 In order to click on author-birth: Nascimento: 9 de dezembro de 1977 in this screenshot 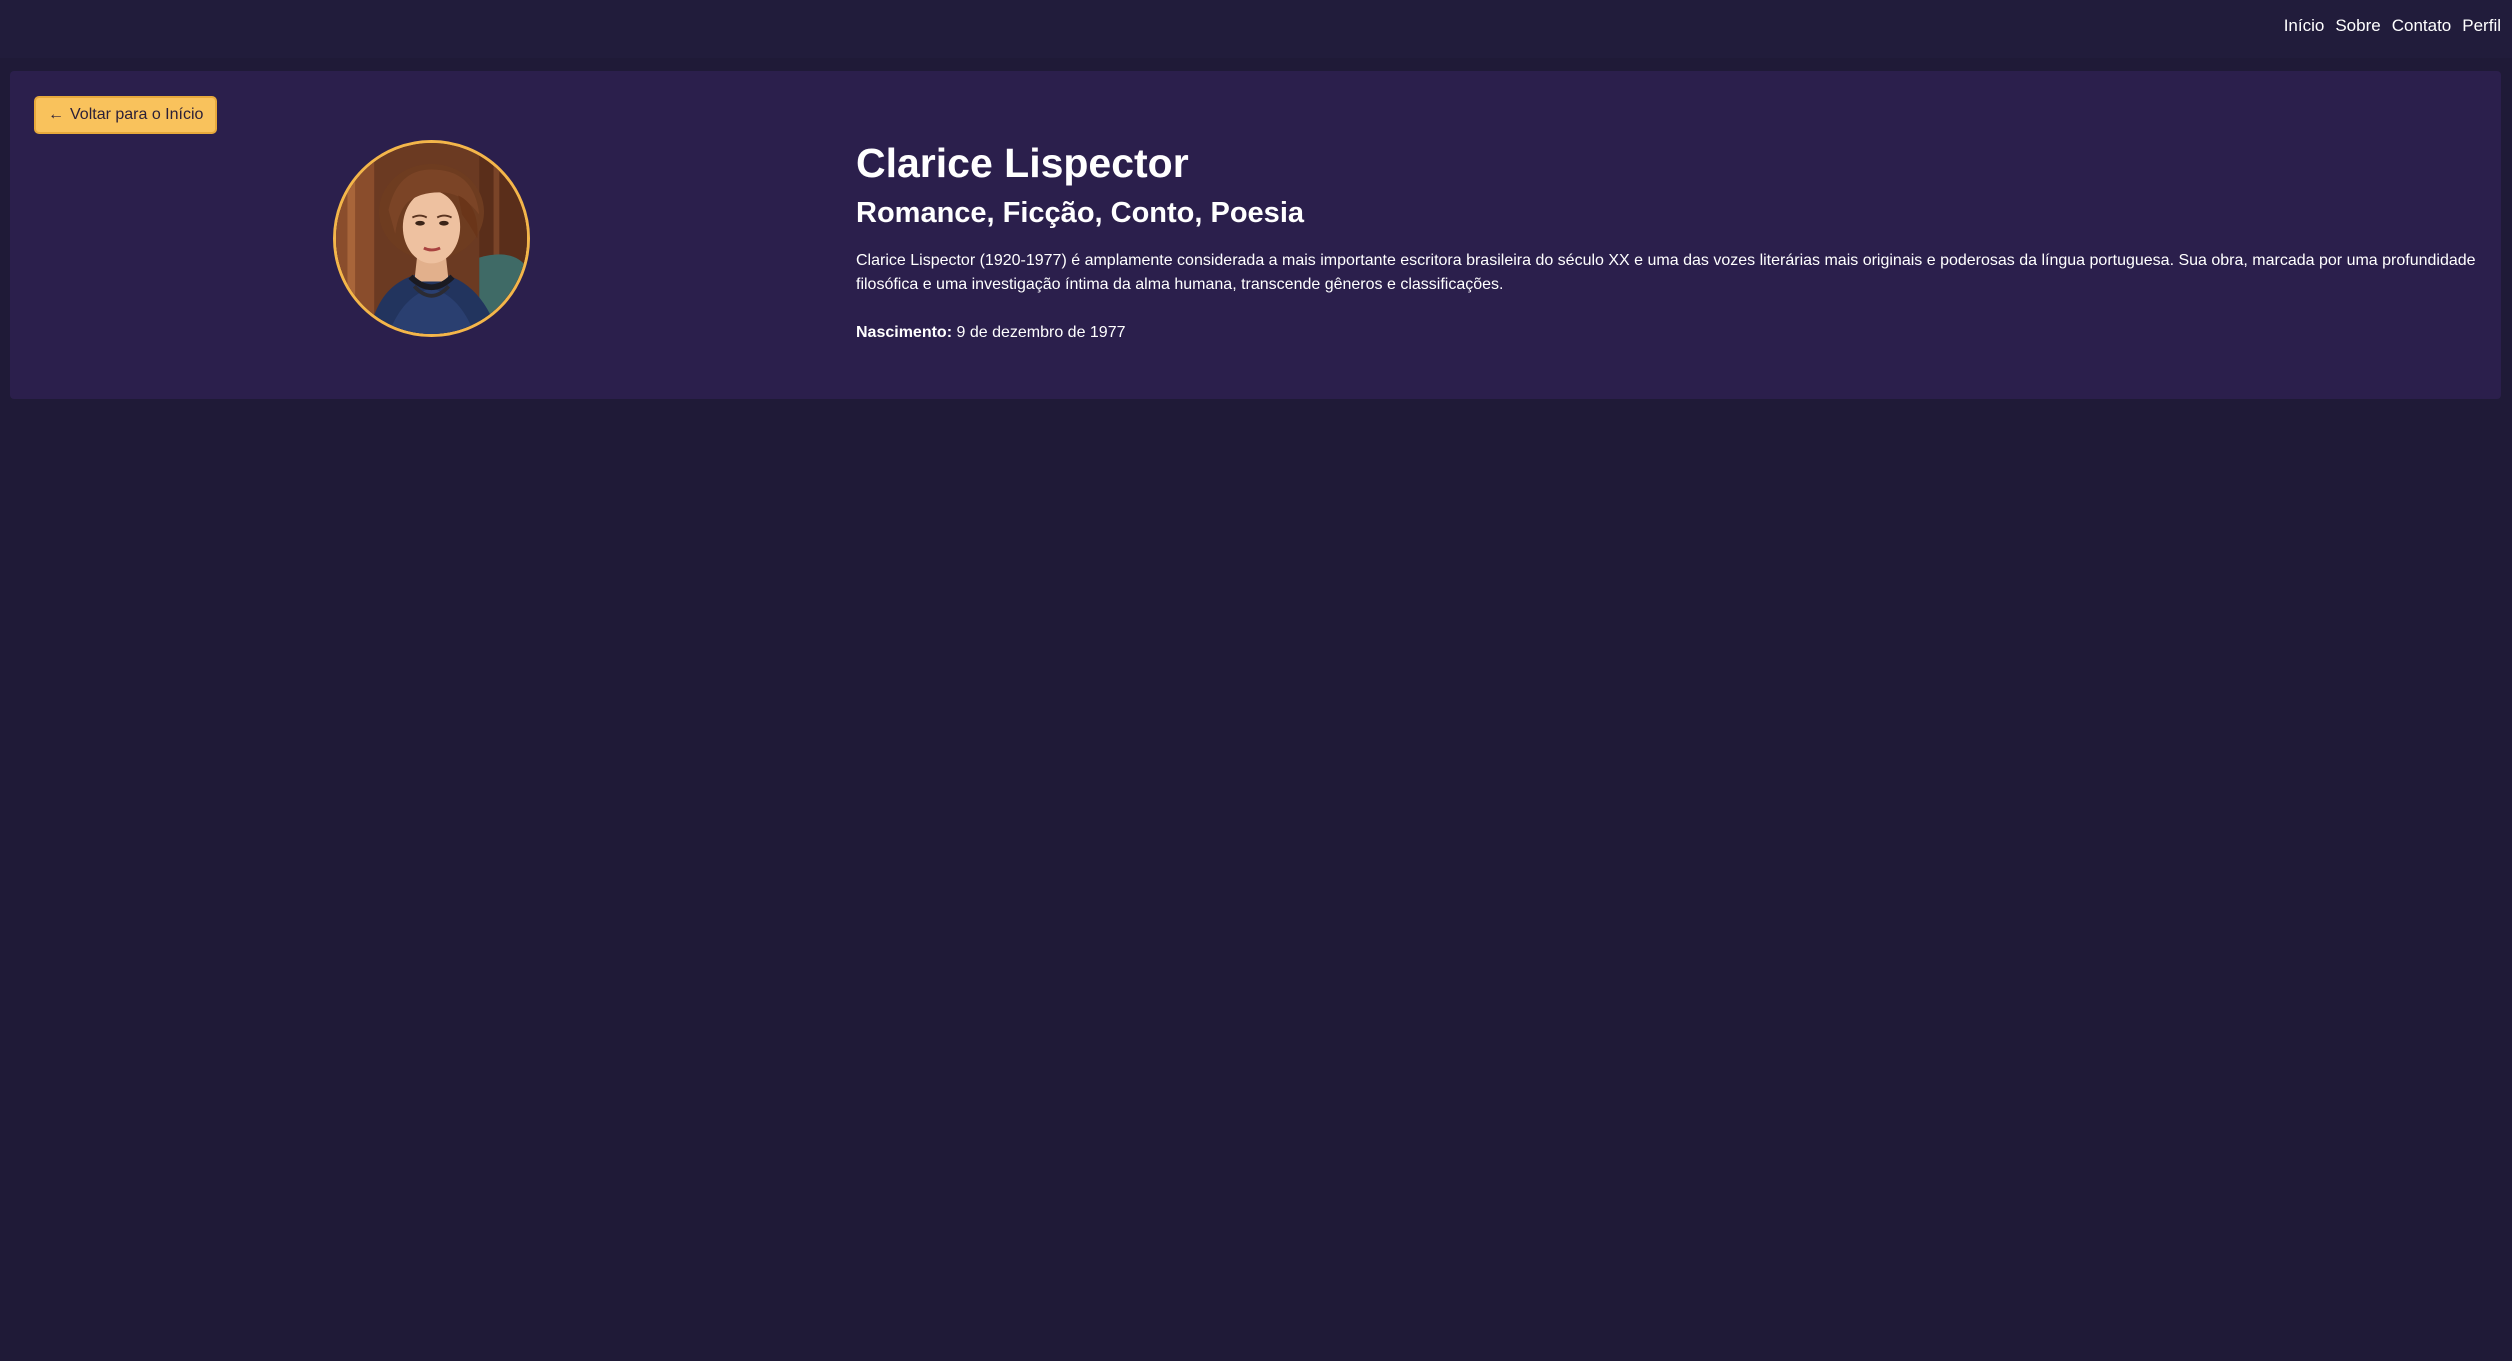, I will do `click(1666, 333)`.